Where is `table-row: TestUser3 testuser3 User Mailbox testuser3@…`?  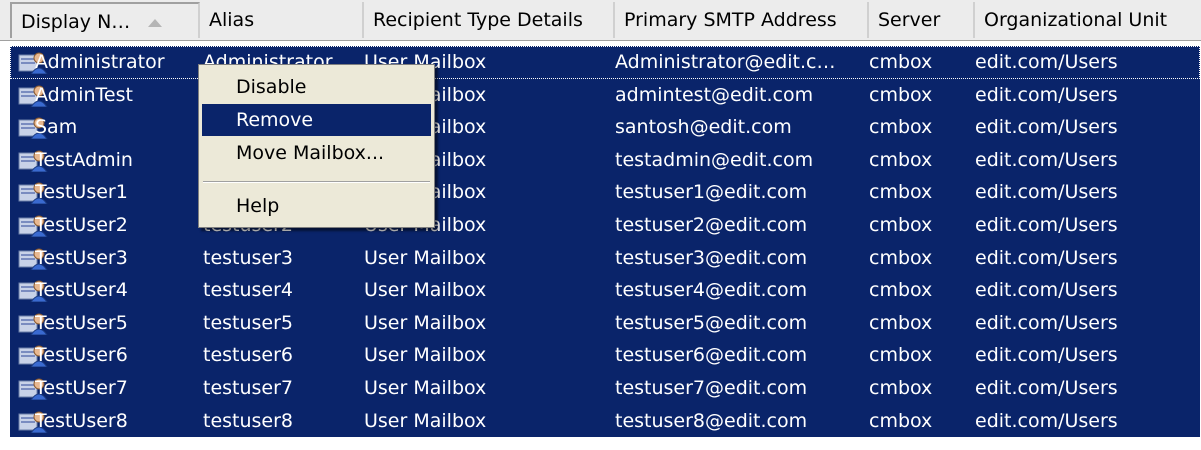
table-row: TestUser3 testuser3 User Mailbox testuser3@… is located at coordinates (605, 258).